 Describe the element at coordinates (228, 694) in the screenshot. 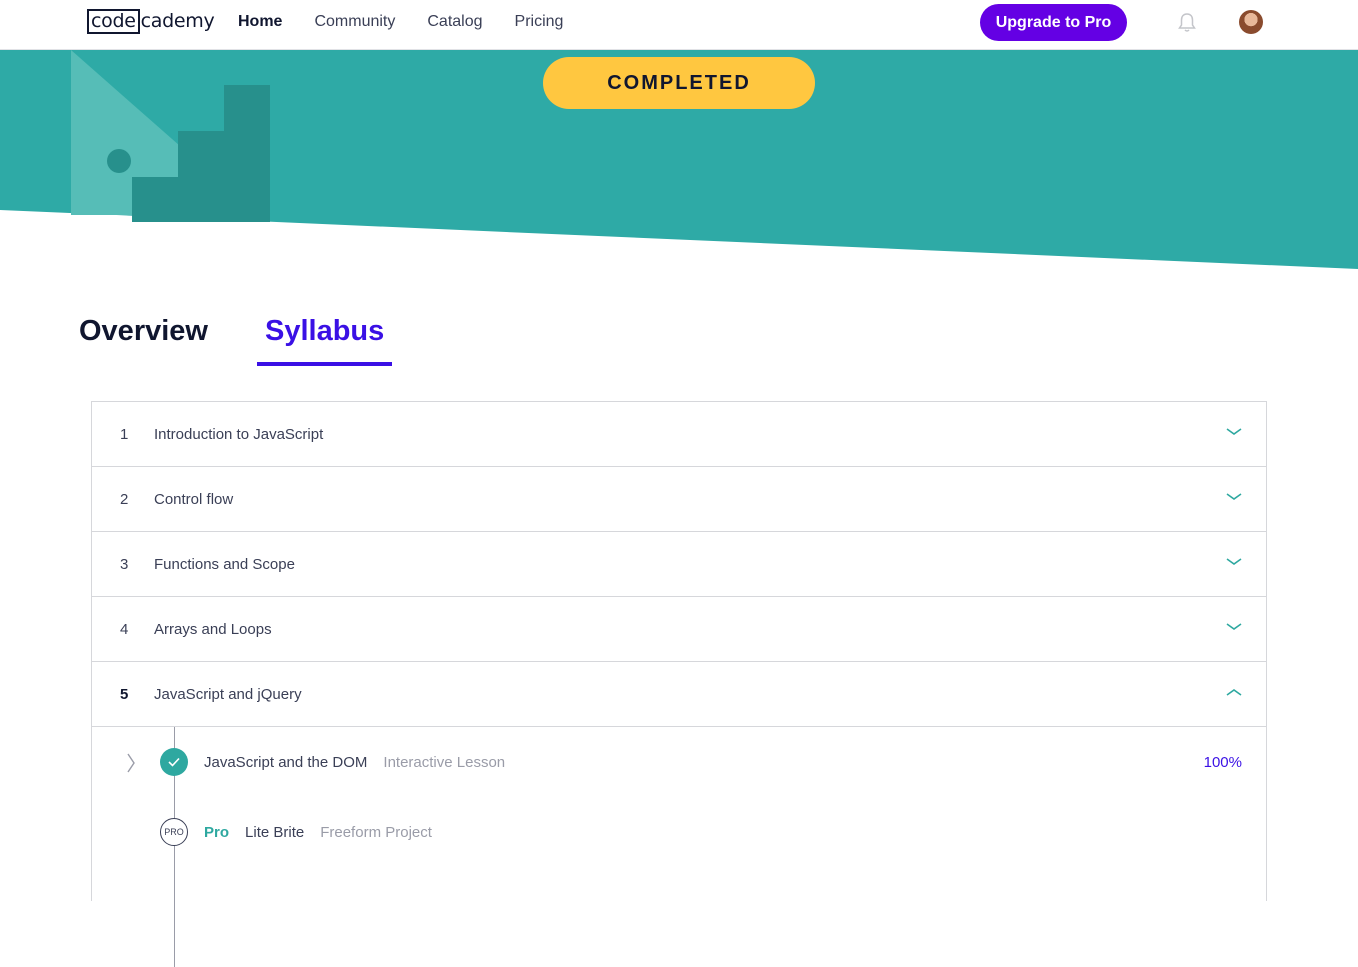

I see `module-title: JavaScript and jQuery` at that location.